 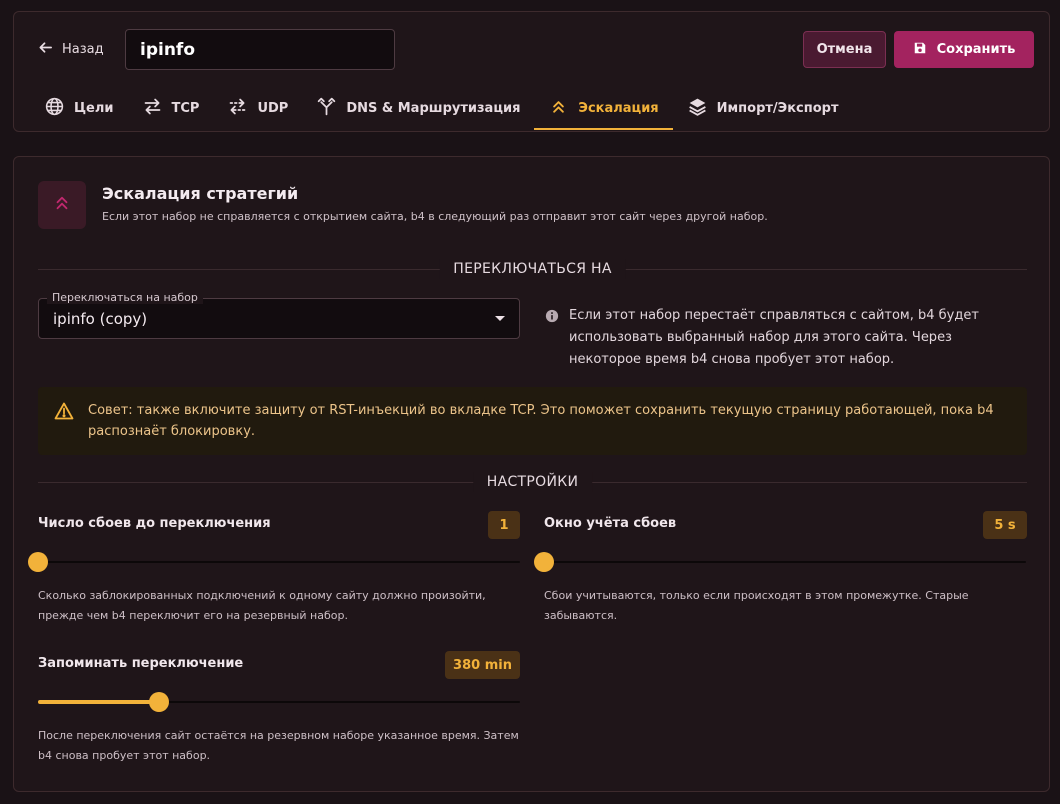 I want to click on back-button: Назад, so click(x=71, y=49).